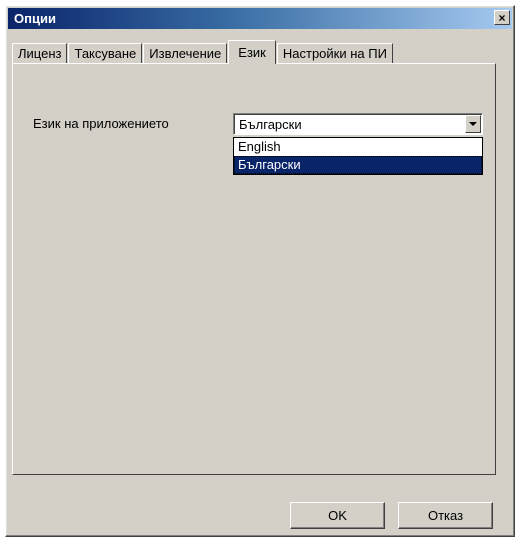 Image resolution: width=519 pixels, height=544 pixels. I want to click on cancel-button: Отказ, so click(445, 515).